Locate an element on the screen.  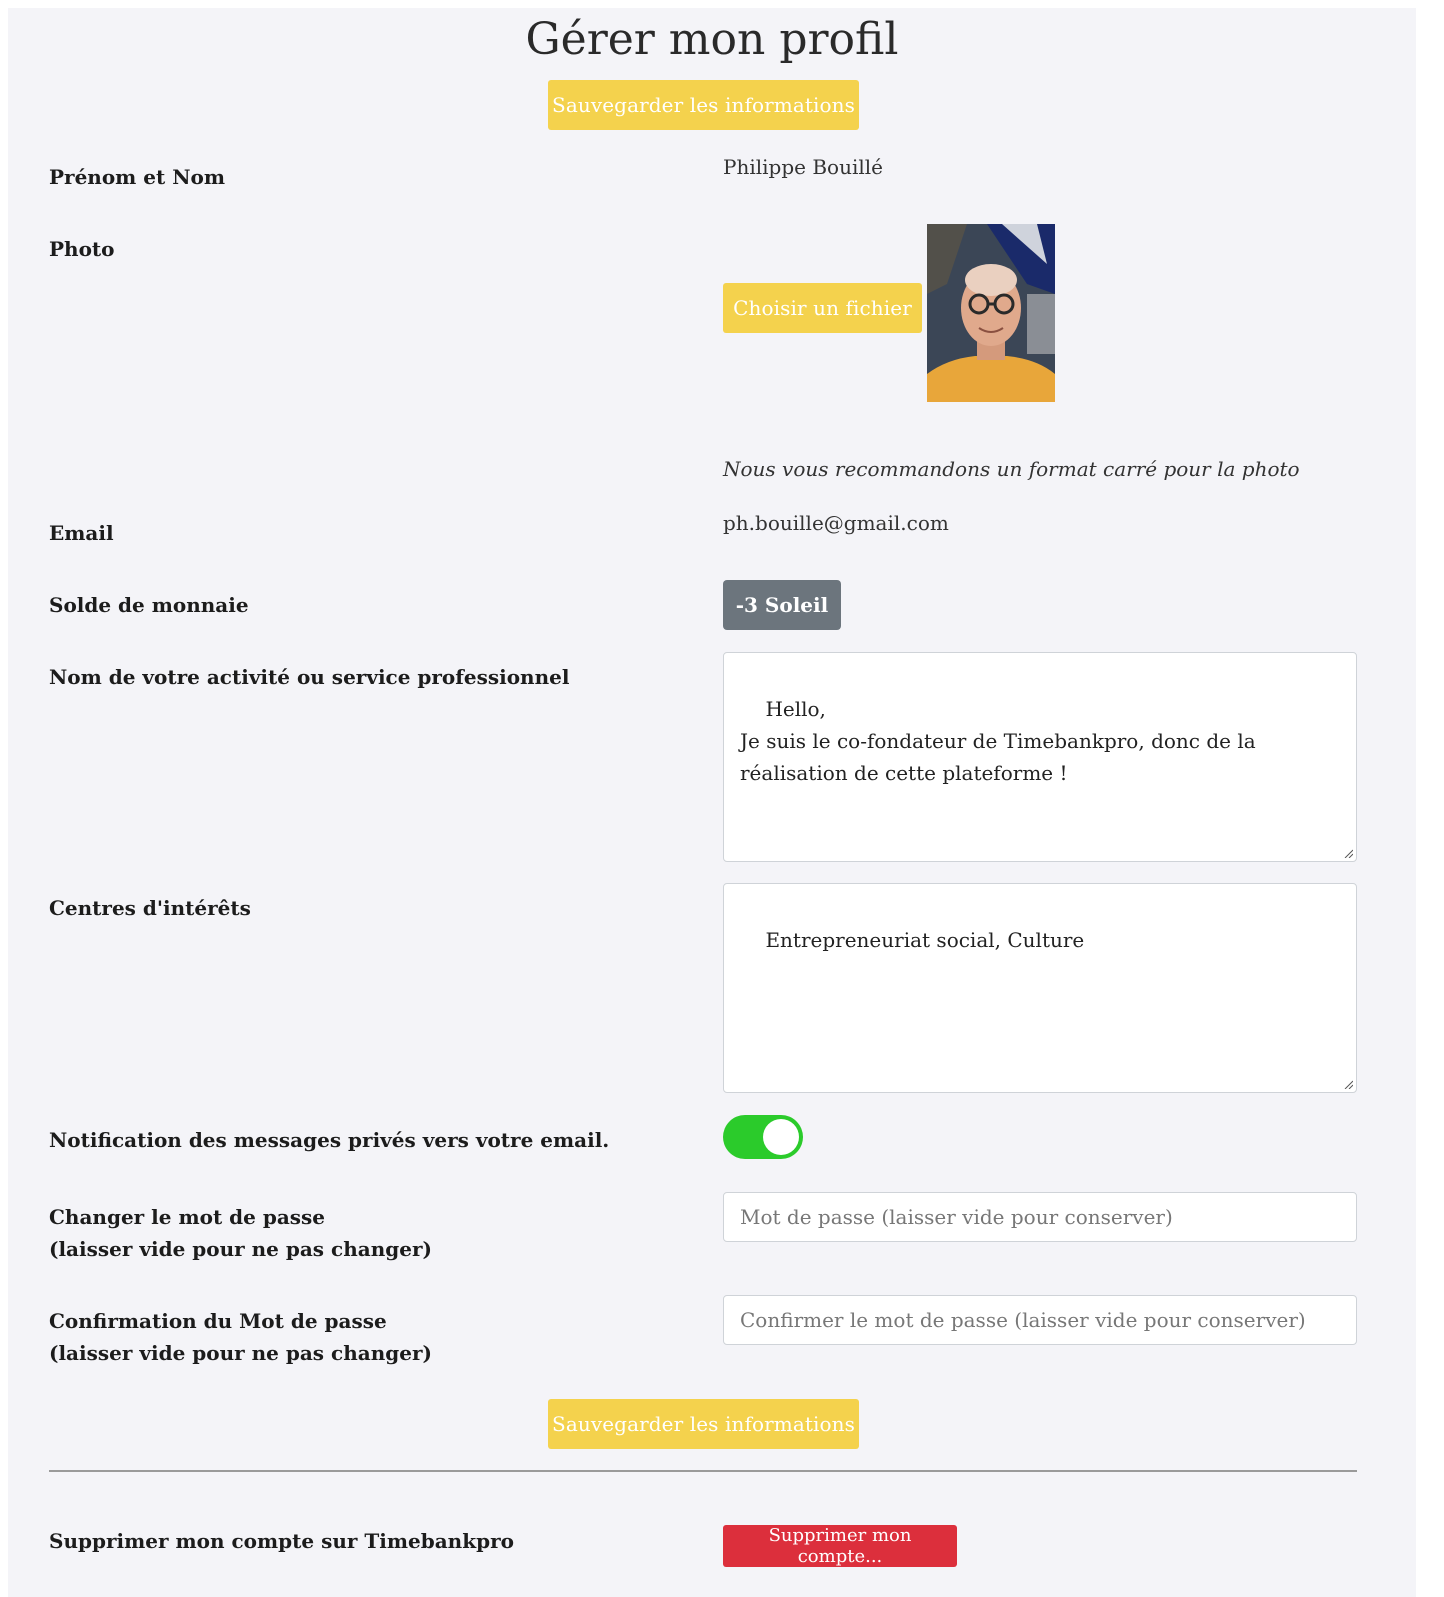
page-title: Gérer mon profil is located at coordinates (712, 39).